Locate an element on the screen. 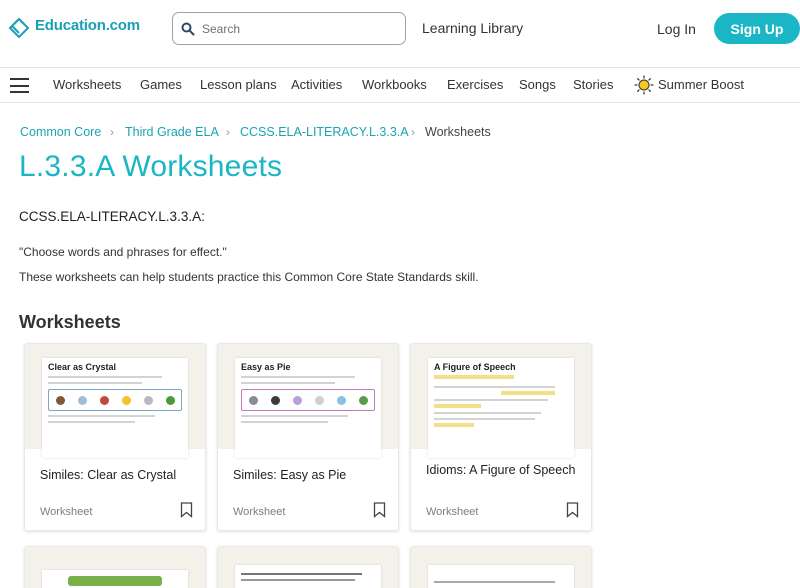 Image resolution: width=800 pixels, height=588 pixels. learning-library-link: Learning Library is located at coordinates (472, 28).